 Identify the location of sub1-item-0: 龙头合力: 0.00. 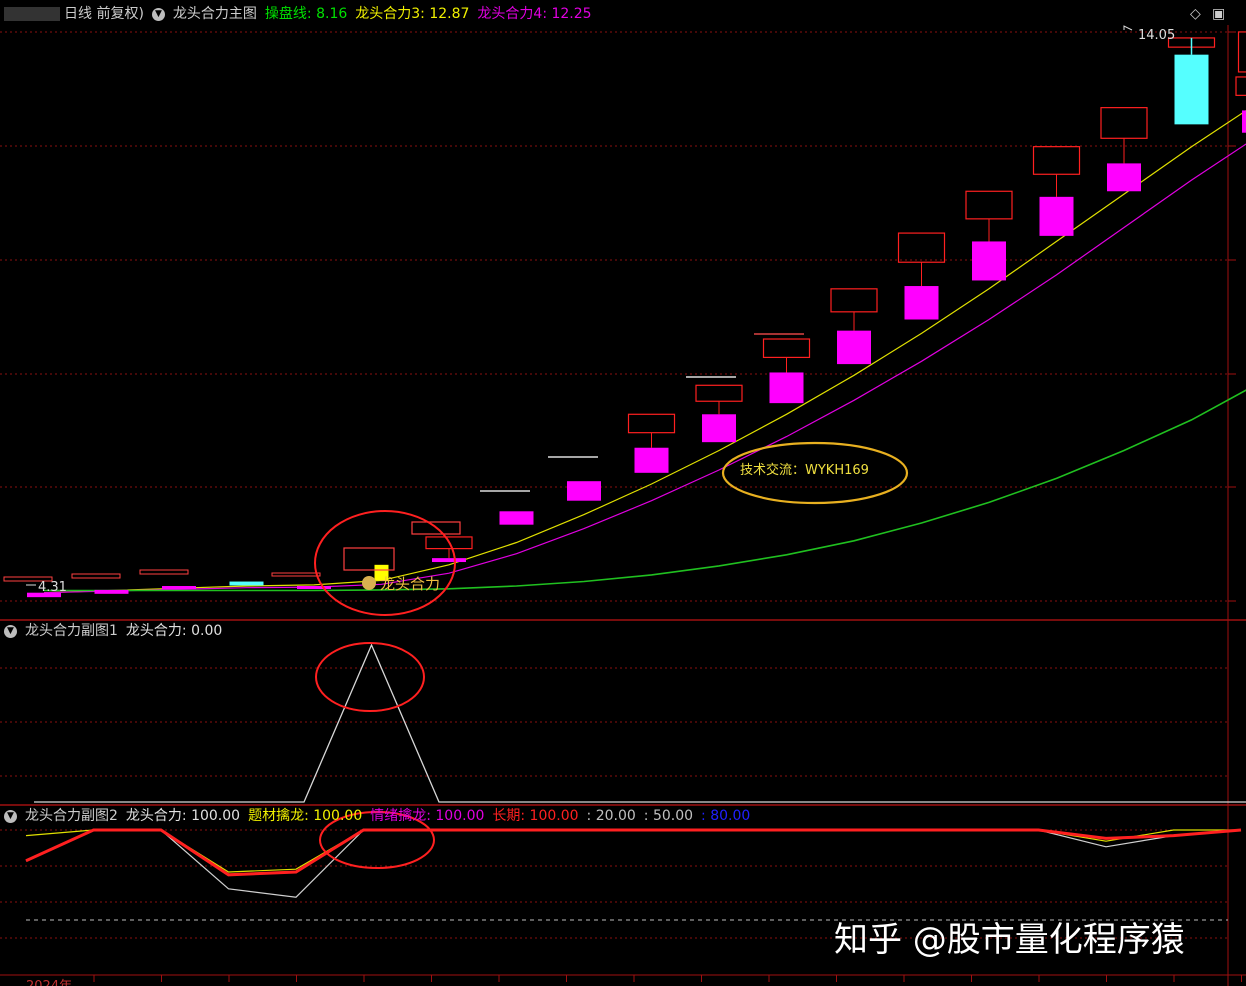
(174, 631).